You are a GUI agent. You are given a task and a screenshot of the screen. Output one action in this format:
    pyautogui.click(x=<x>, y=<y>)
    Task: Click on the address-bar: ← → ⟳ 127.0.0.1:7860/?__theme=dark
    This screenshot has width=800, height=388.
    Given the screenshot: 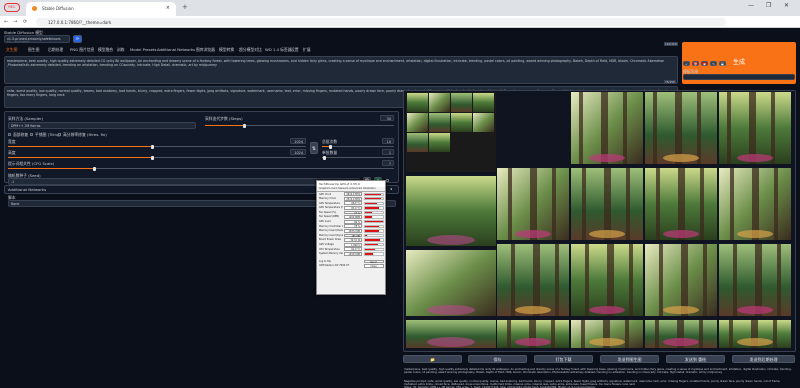 What is the action you would take?
    pyautogui.click(x=400, y=22)
    